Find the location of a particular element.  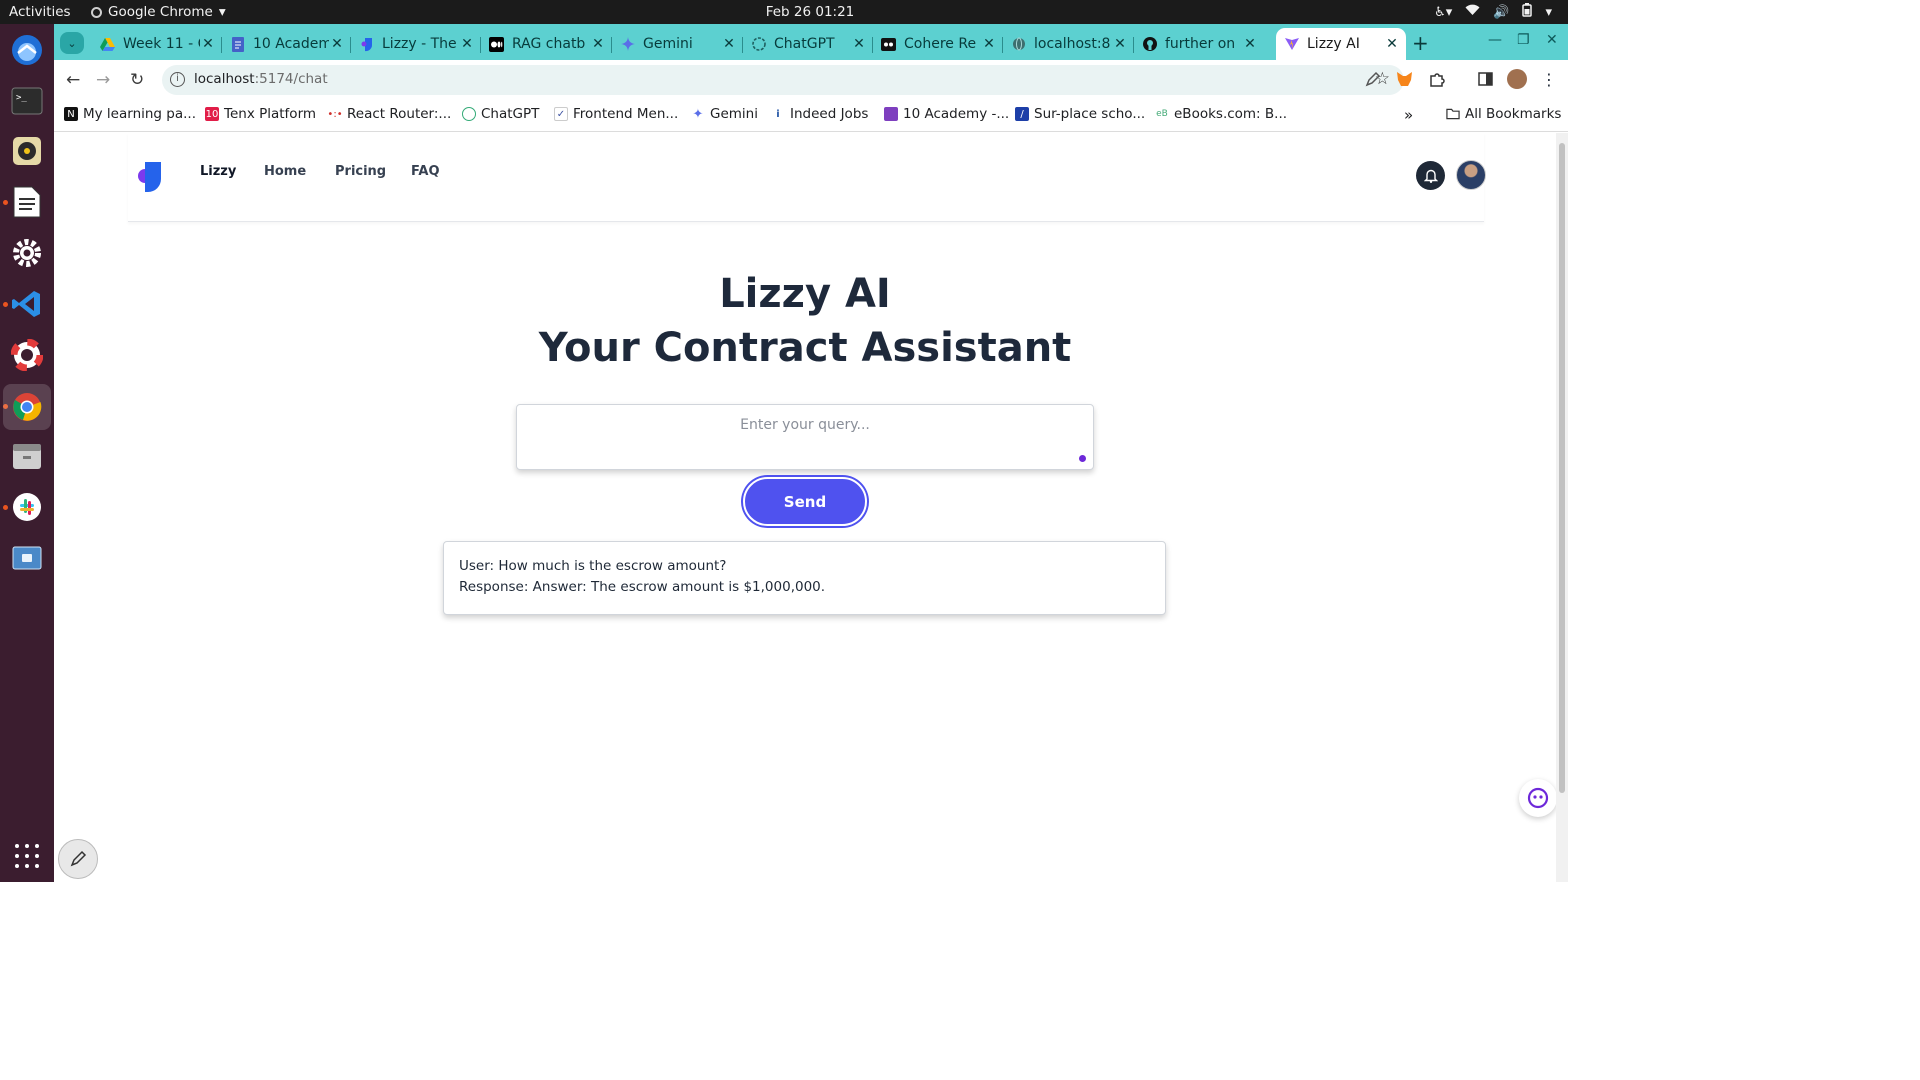

rhythmbox-icon is located at coordinates (27, 151).